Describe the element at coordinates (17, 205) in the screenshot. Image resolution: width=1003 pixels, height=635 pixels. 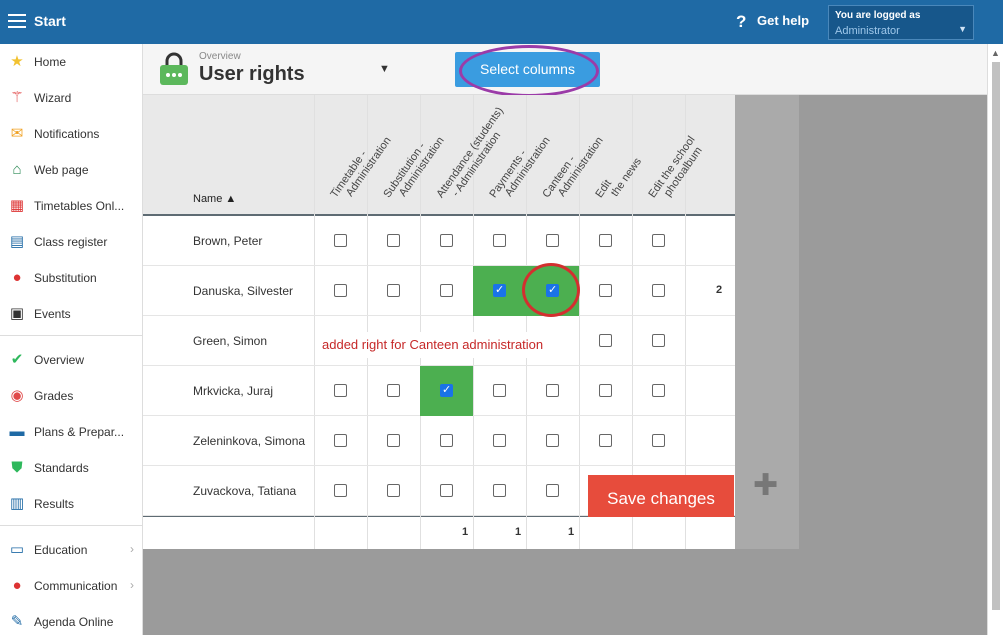
I see `calendar-grid-icon: ▦` at that location.